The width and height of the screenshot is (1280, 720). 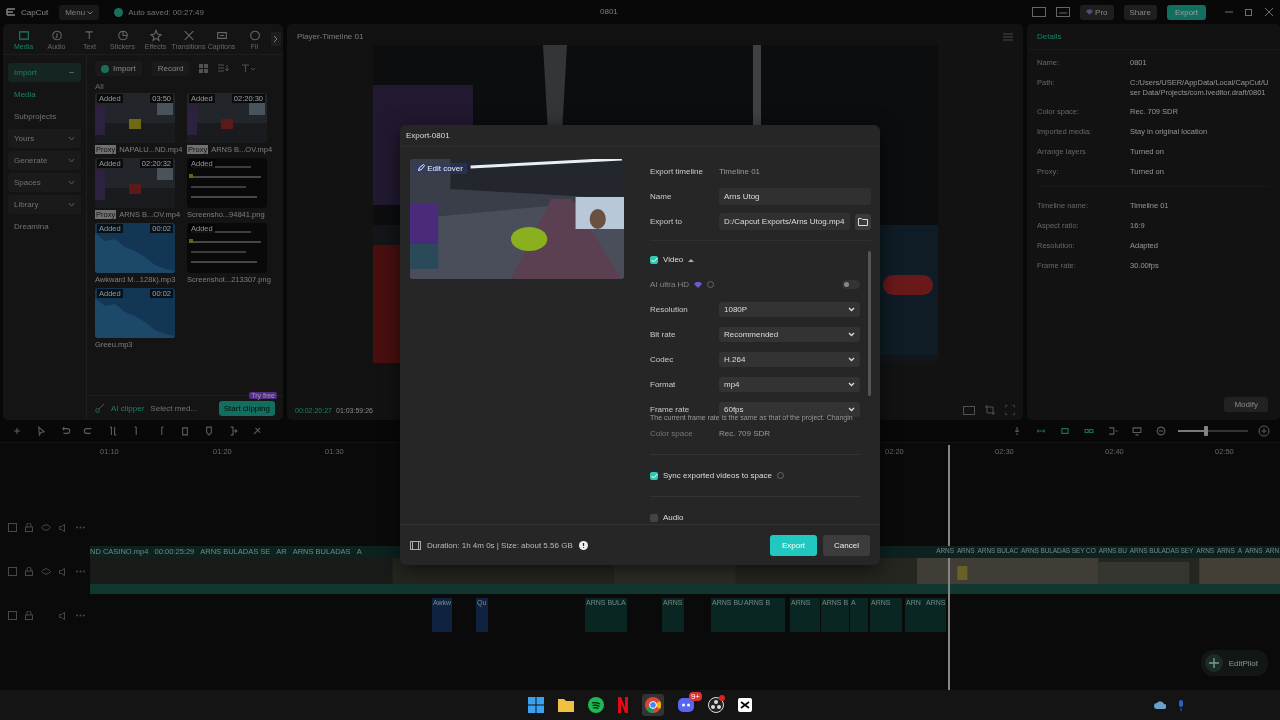 What do you see at coordinates (663, 384) in the screenshot?
I see `field-label: Format` at bounding box center [663, 384].